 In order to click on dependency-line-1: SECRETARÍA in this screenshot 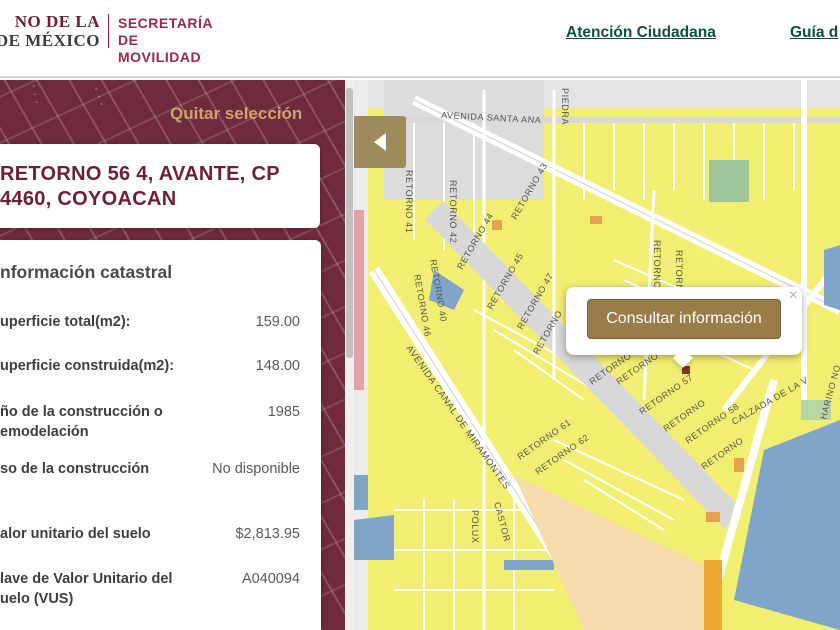, I will do `click(165, 23)`.